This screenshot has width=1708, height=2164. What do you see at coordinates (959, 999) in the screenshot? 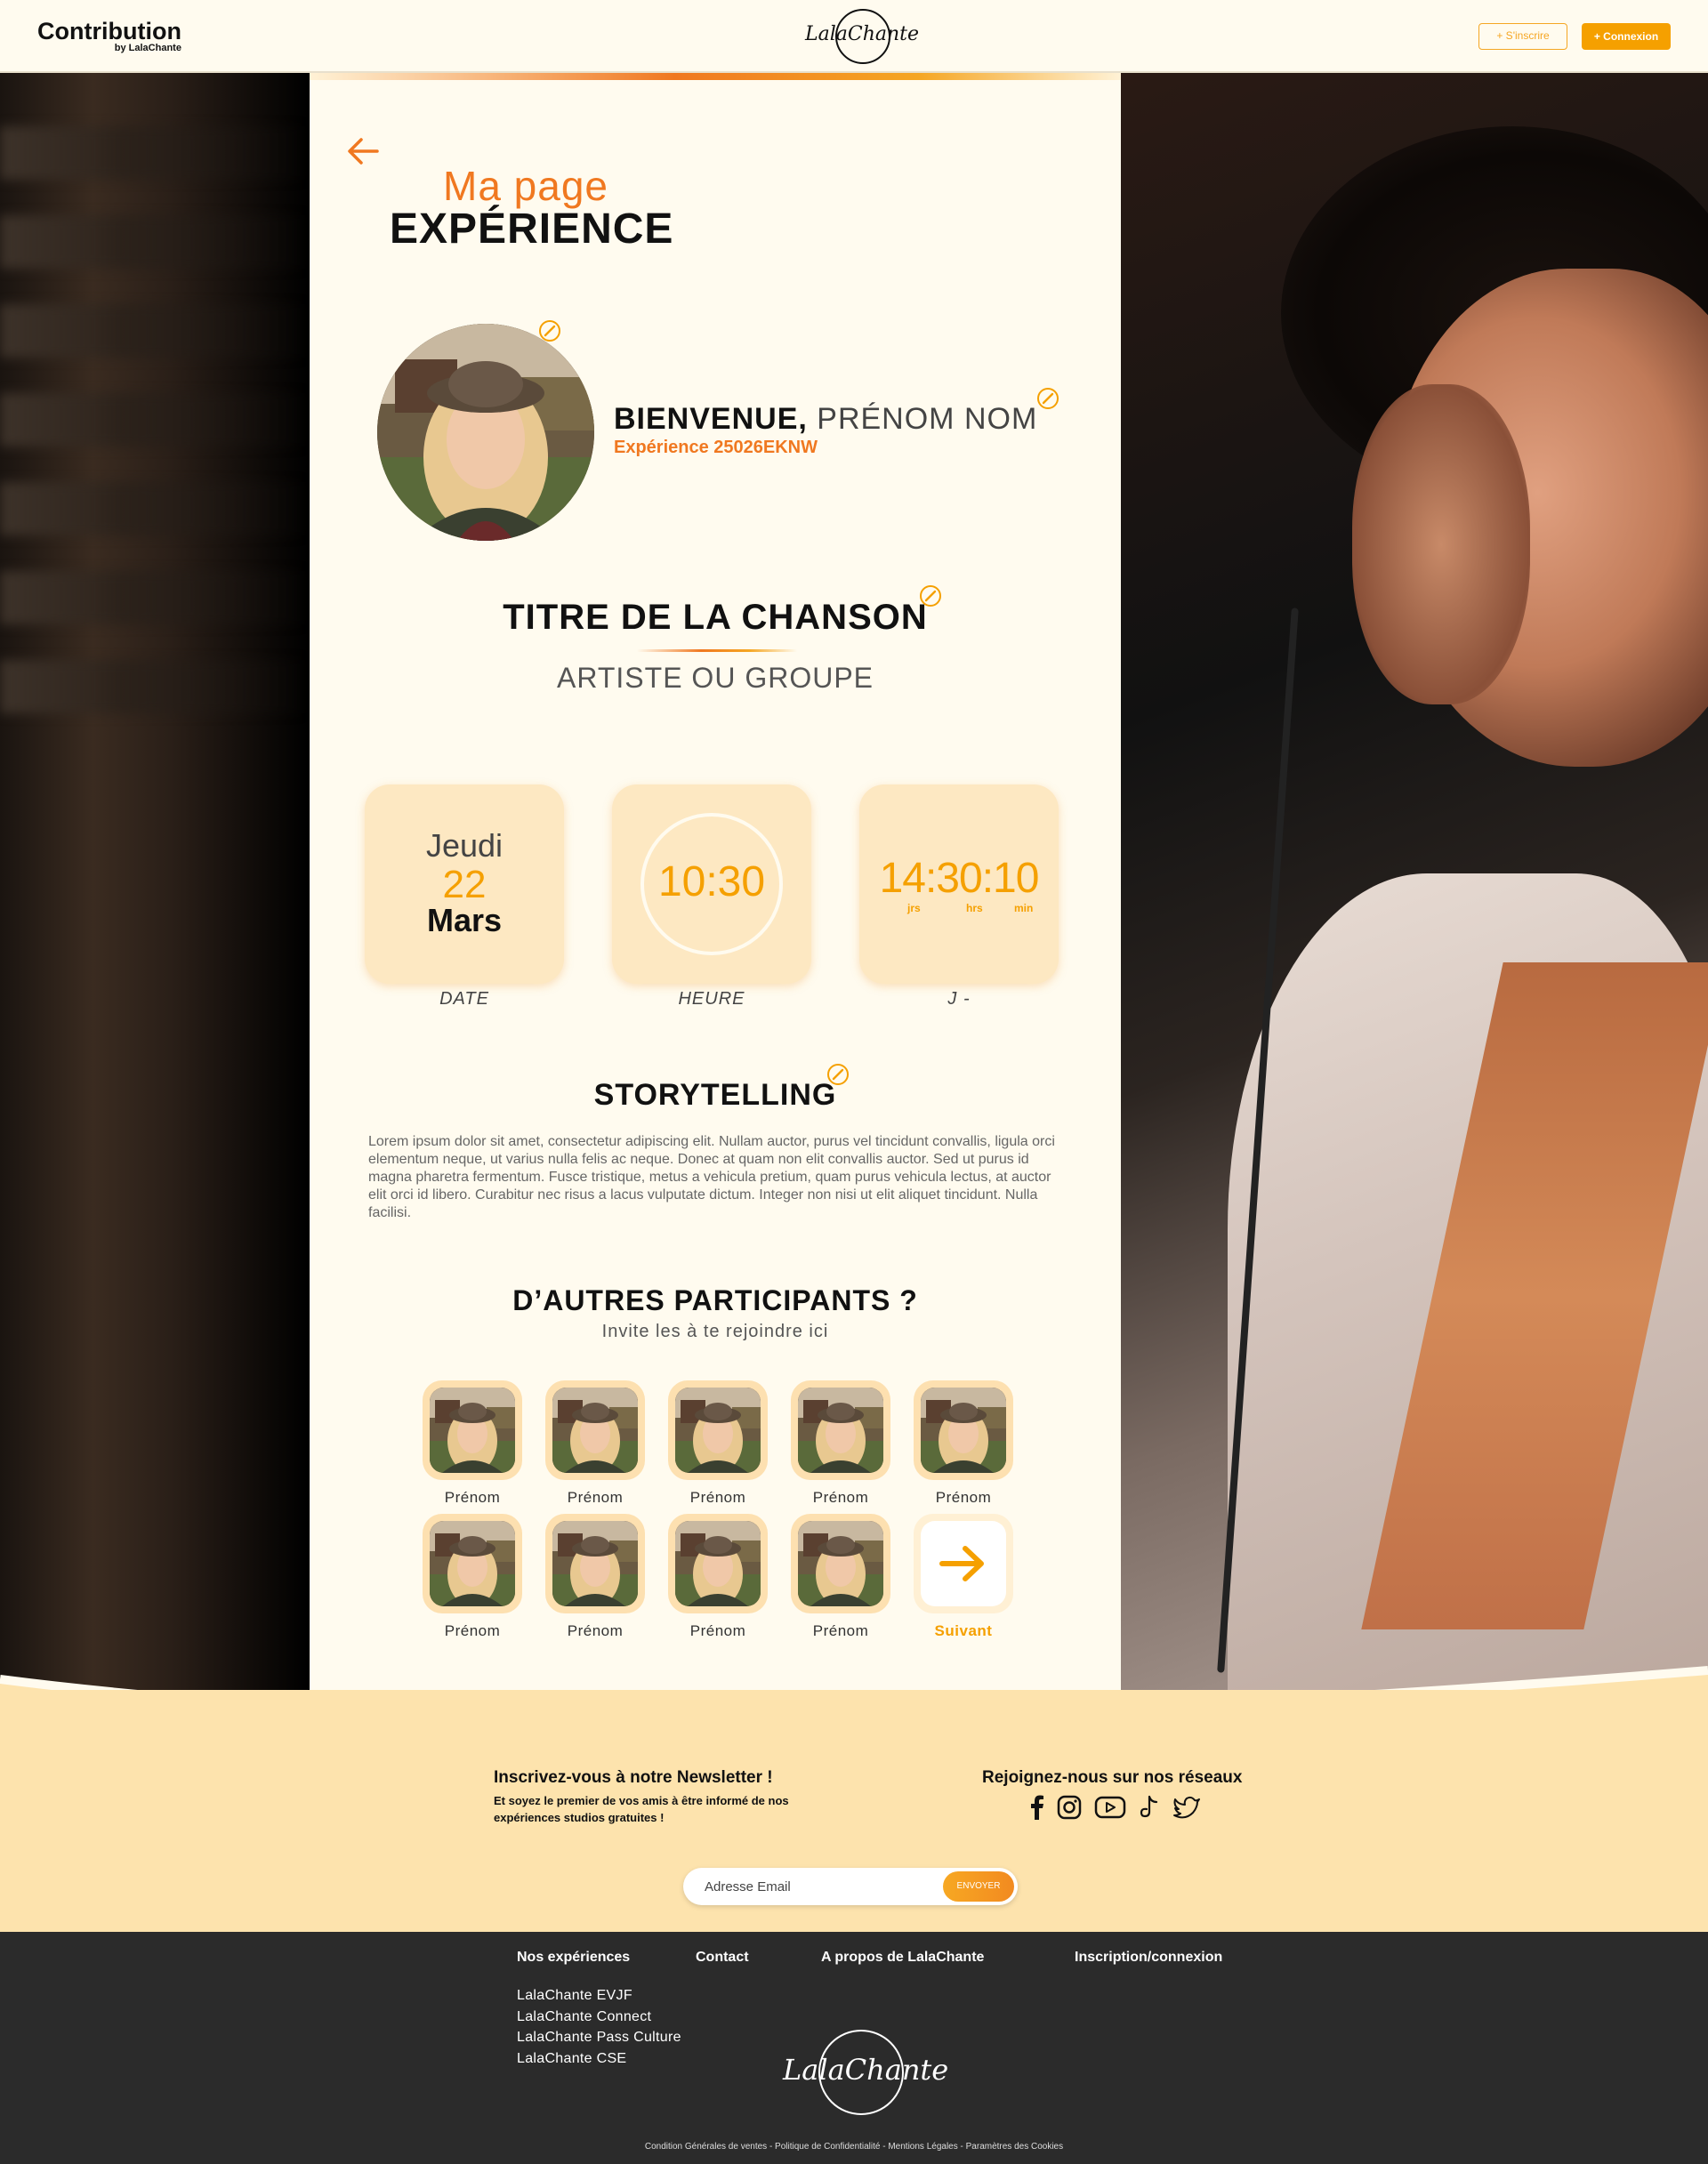
I see `countdown-label: J -` at bounding box center [959, 999].